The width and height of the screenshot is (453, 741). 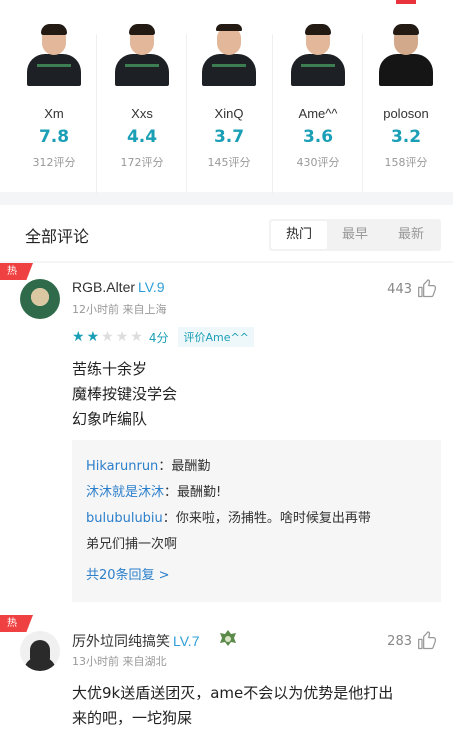 I want to click on reply-item: bulubulubiu：你来啦，汤捕牲。啥时候复出再带, so click(x=256, y=519).